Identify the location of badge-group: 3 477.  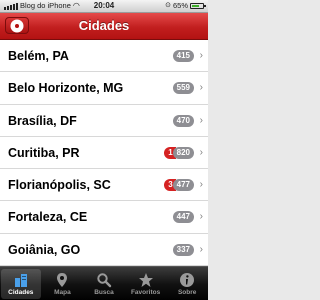
(179, 185).